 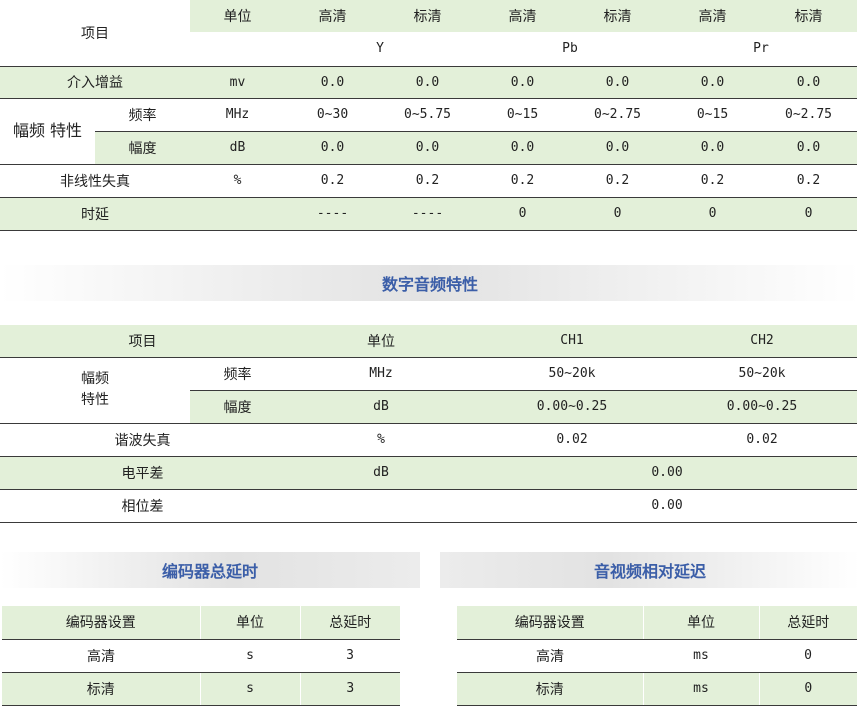 I want to click on row-group-amp-freq: 幅频 特性, so click(x=47, y=131).